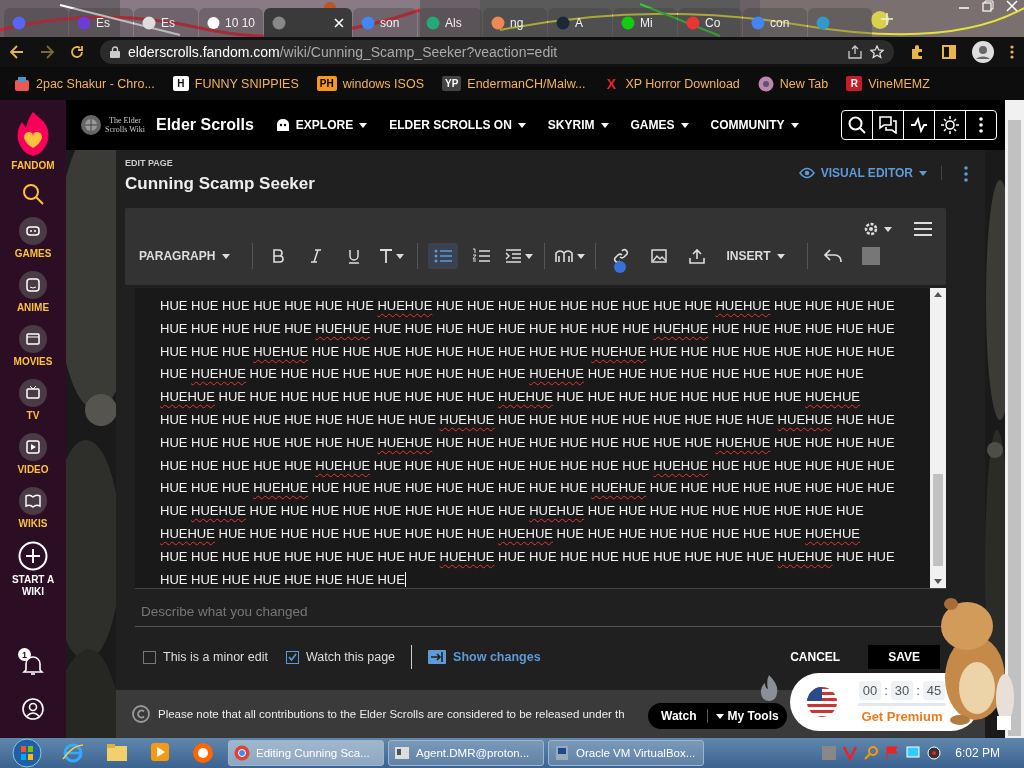 This screenshot has width=1024, height=768. I want to click on address-bar: elderscrolls.fandom.com/wiki/Cunning_Scamp_Seeker?veaction=edit, so click(497, 52).